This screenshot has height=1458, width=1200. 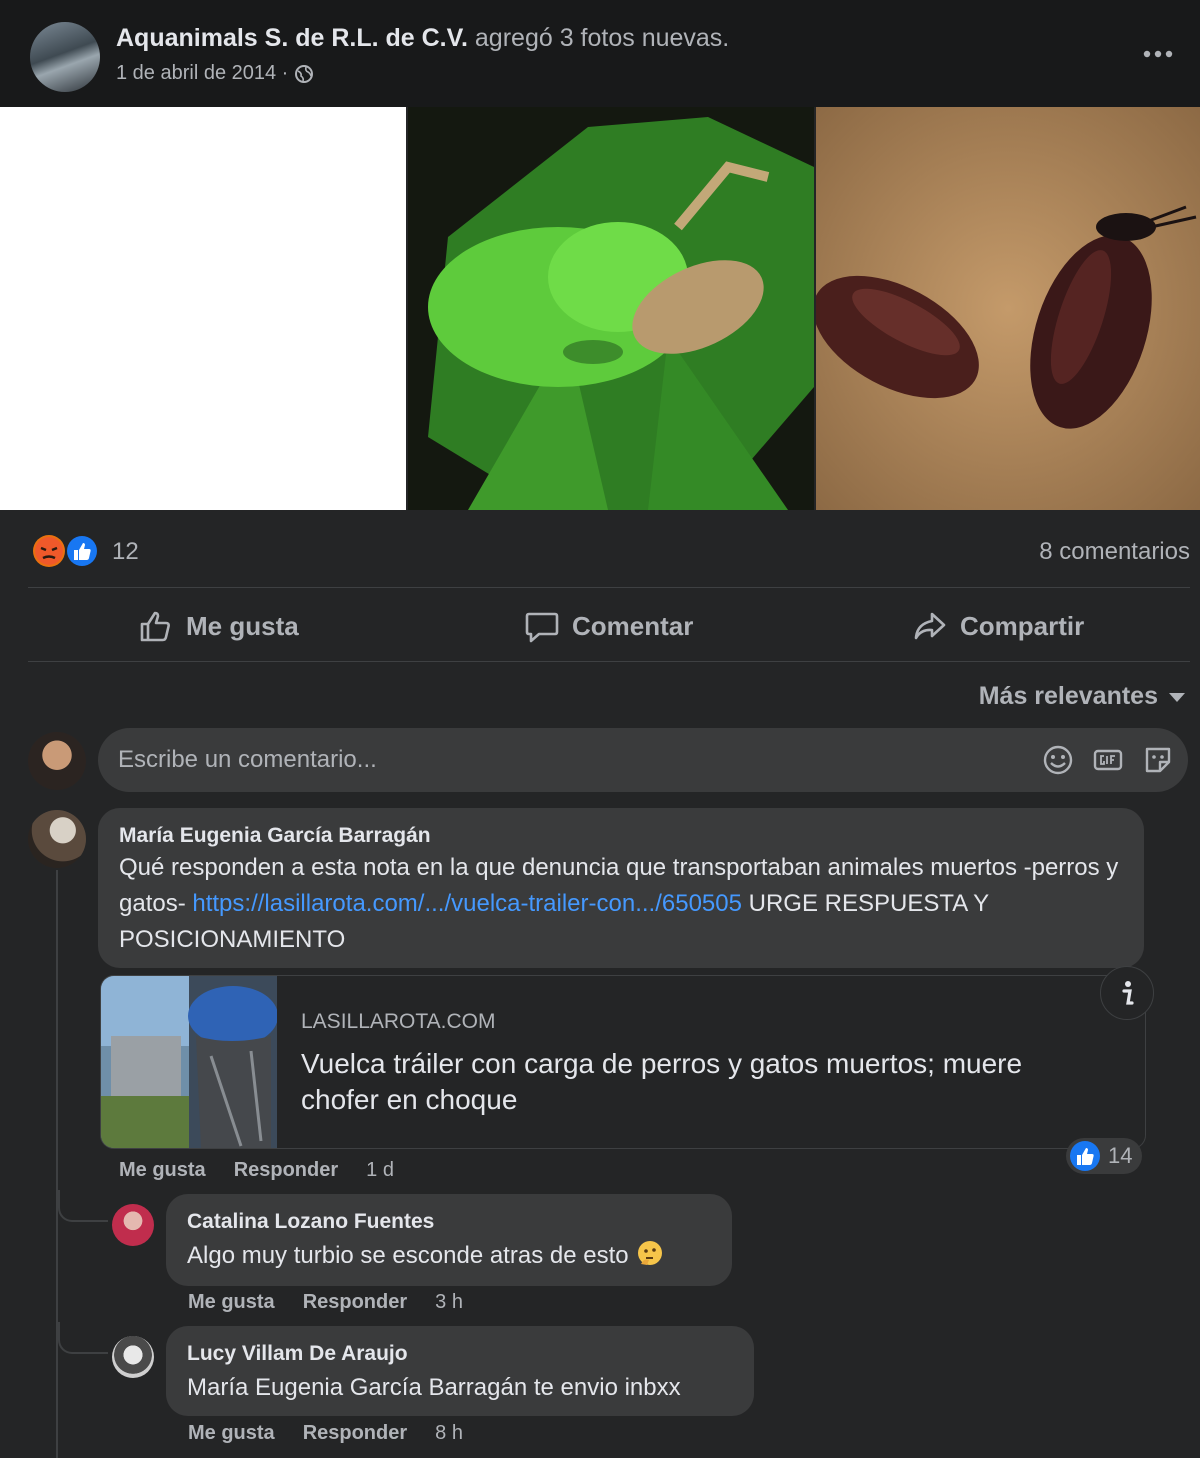 What do you see at coordinates (1120, 1155) in the screenshot?
I see `comment-reaction-count: 14` at bounding box center [1120, 1155].